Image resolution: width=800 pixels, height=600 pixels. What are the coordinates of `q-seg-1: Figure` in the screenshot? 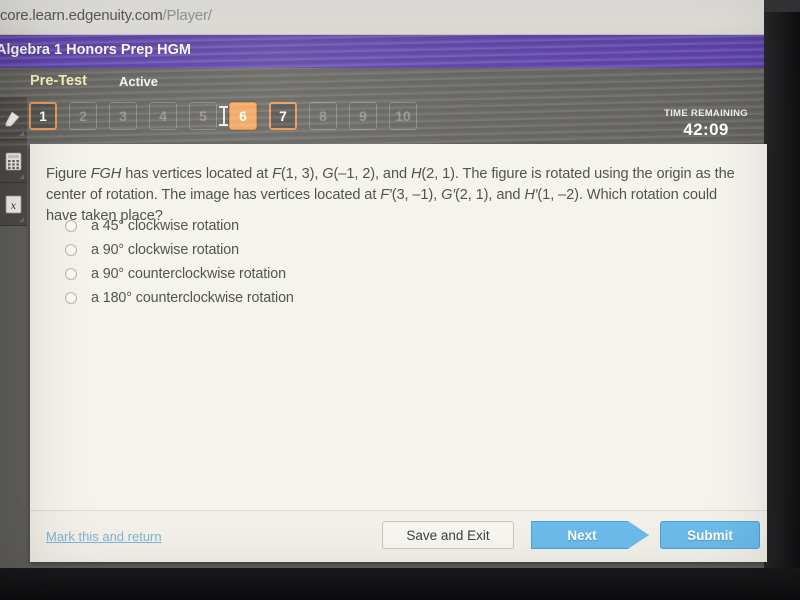 It's located at (68, 174).